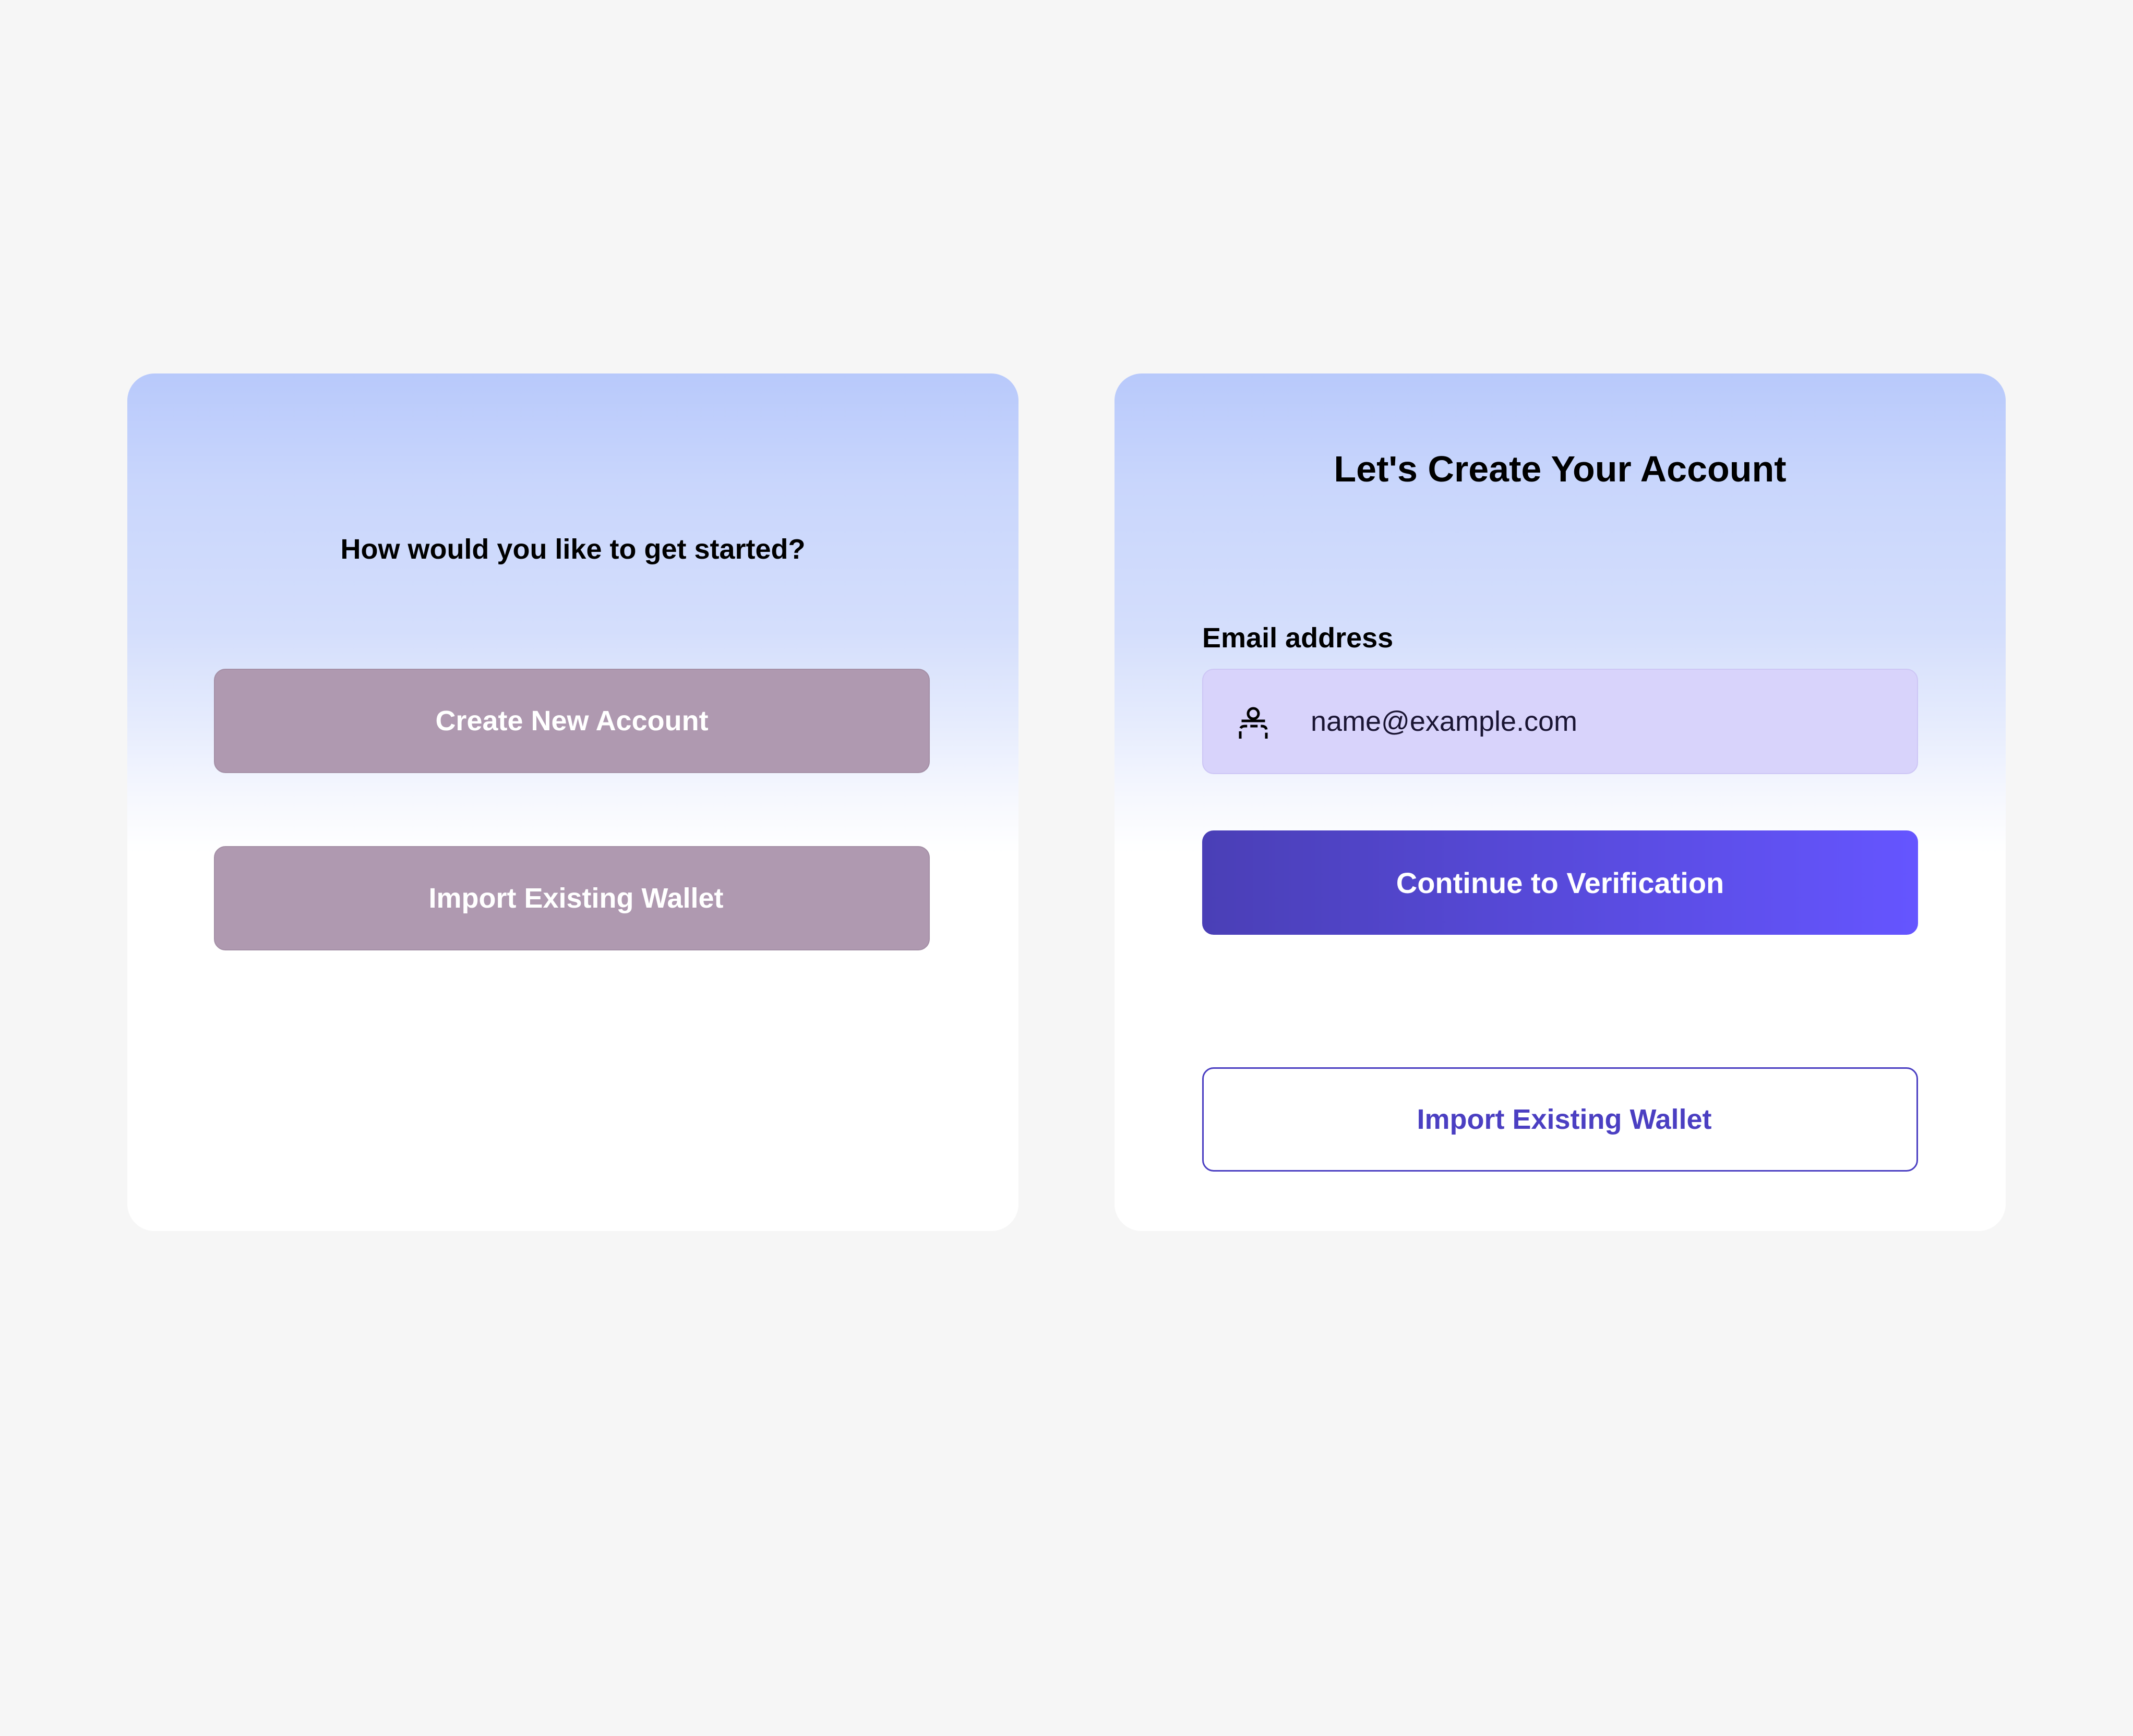 The width and height of the screenshot is (2133, 1736). Describe the element at coordinates (1598, 722) in the screenshot. I see `email-field` at that location.